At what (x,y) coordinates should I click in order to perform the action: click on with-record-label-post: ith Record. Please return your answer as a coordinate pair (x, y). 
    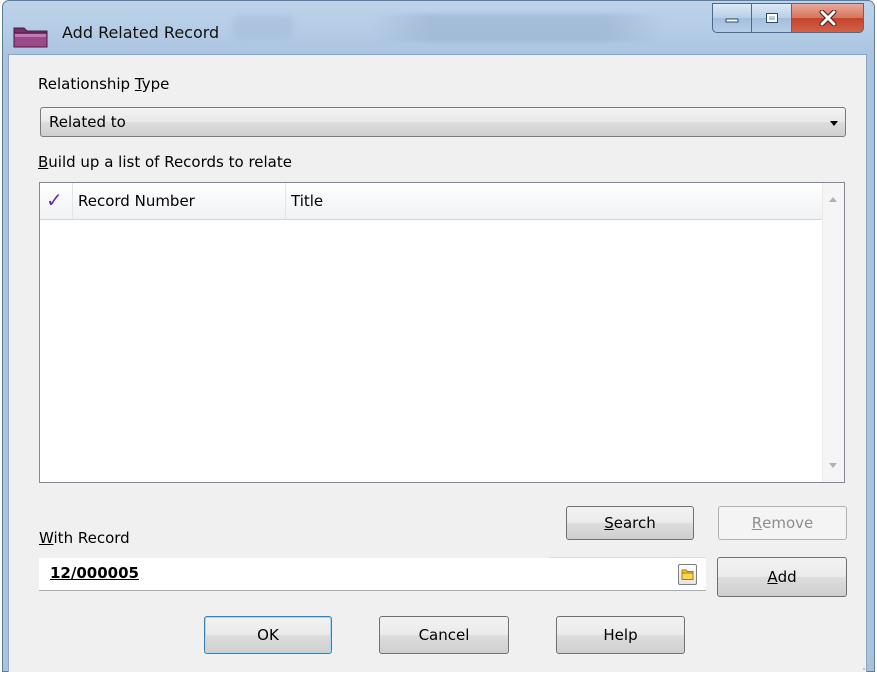
    Looking at the image, I should click on (91, 538).